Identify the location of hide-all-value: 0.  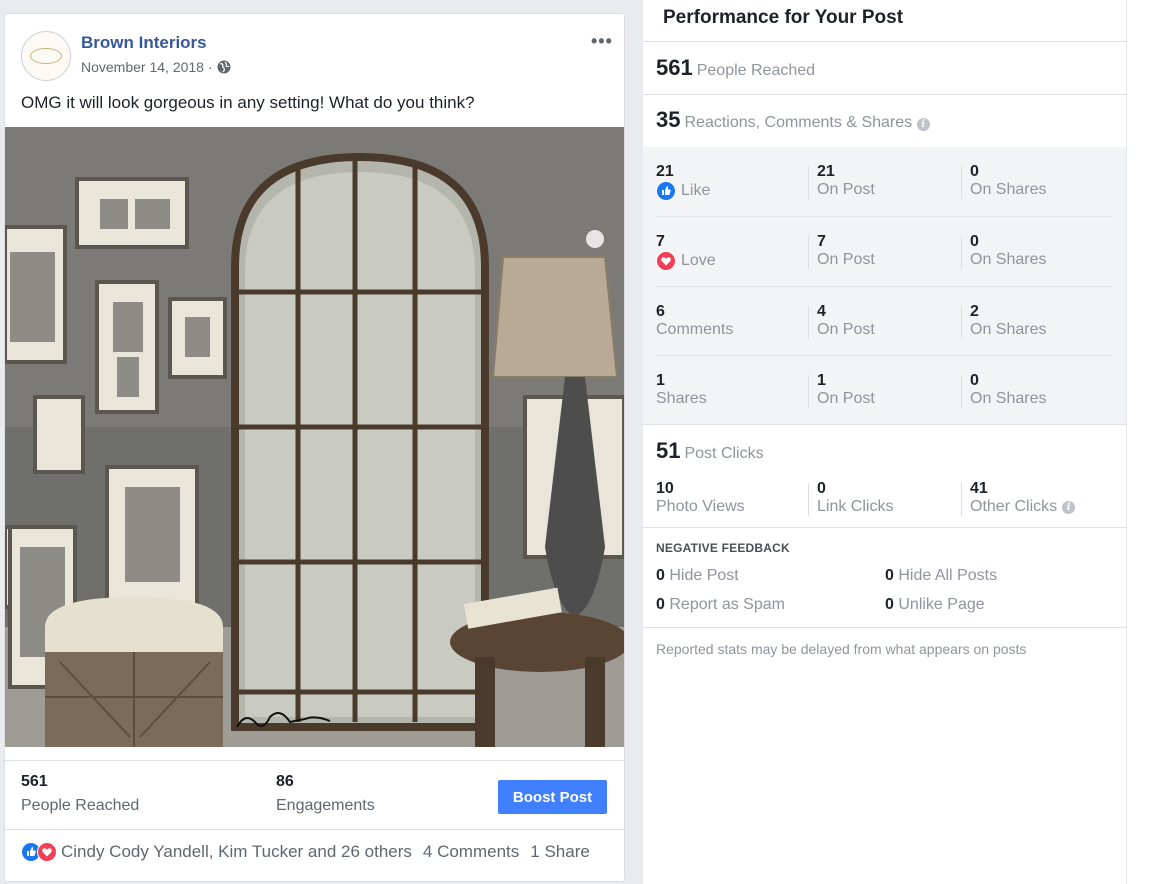
(889, 575).